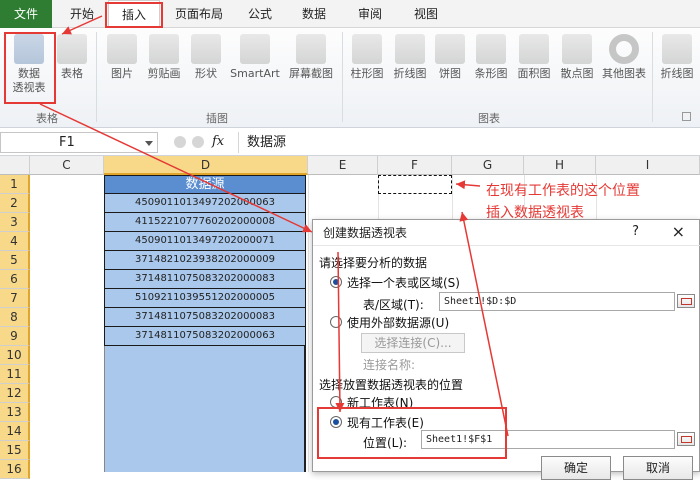 The height and width of the screenshot is (480, 700). Describe the element at coordinates (205, 222) in the screenshot. I see `cell-d3: 411522107776020200000​8` at that location.